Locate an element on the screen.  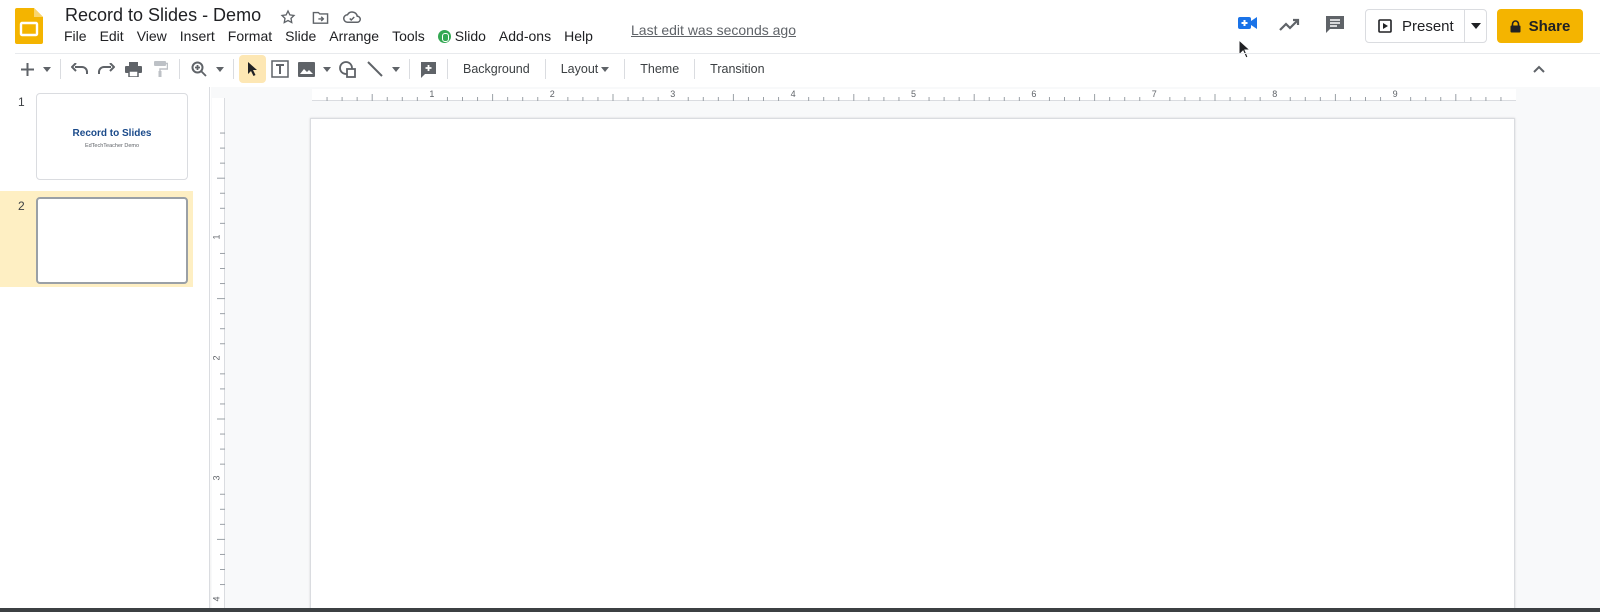
slide-thumbnail-item: 2 is located at coordinates (96, 239).